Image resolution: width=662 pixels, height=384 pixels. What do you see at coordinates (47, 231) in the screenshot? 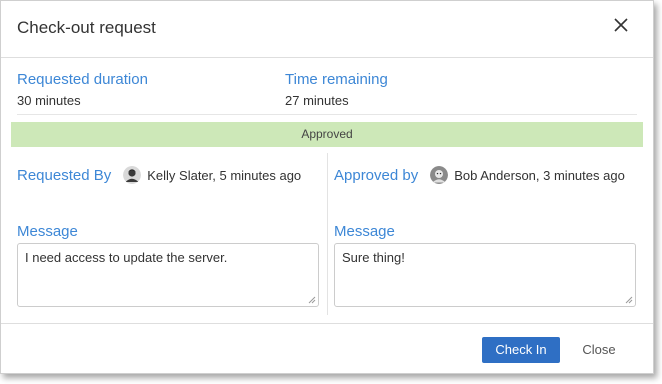
I see `requester-message-label: Message` at bounding box center [47, 231].